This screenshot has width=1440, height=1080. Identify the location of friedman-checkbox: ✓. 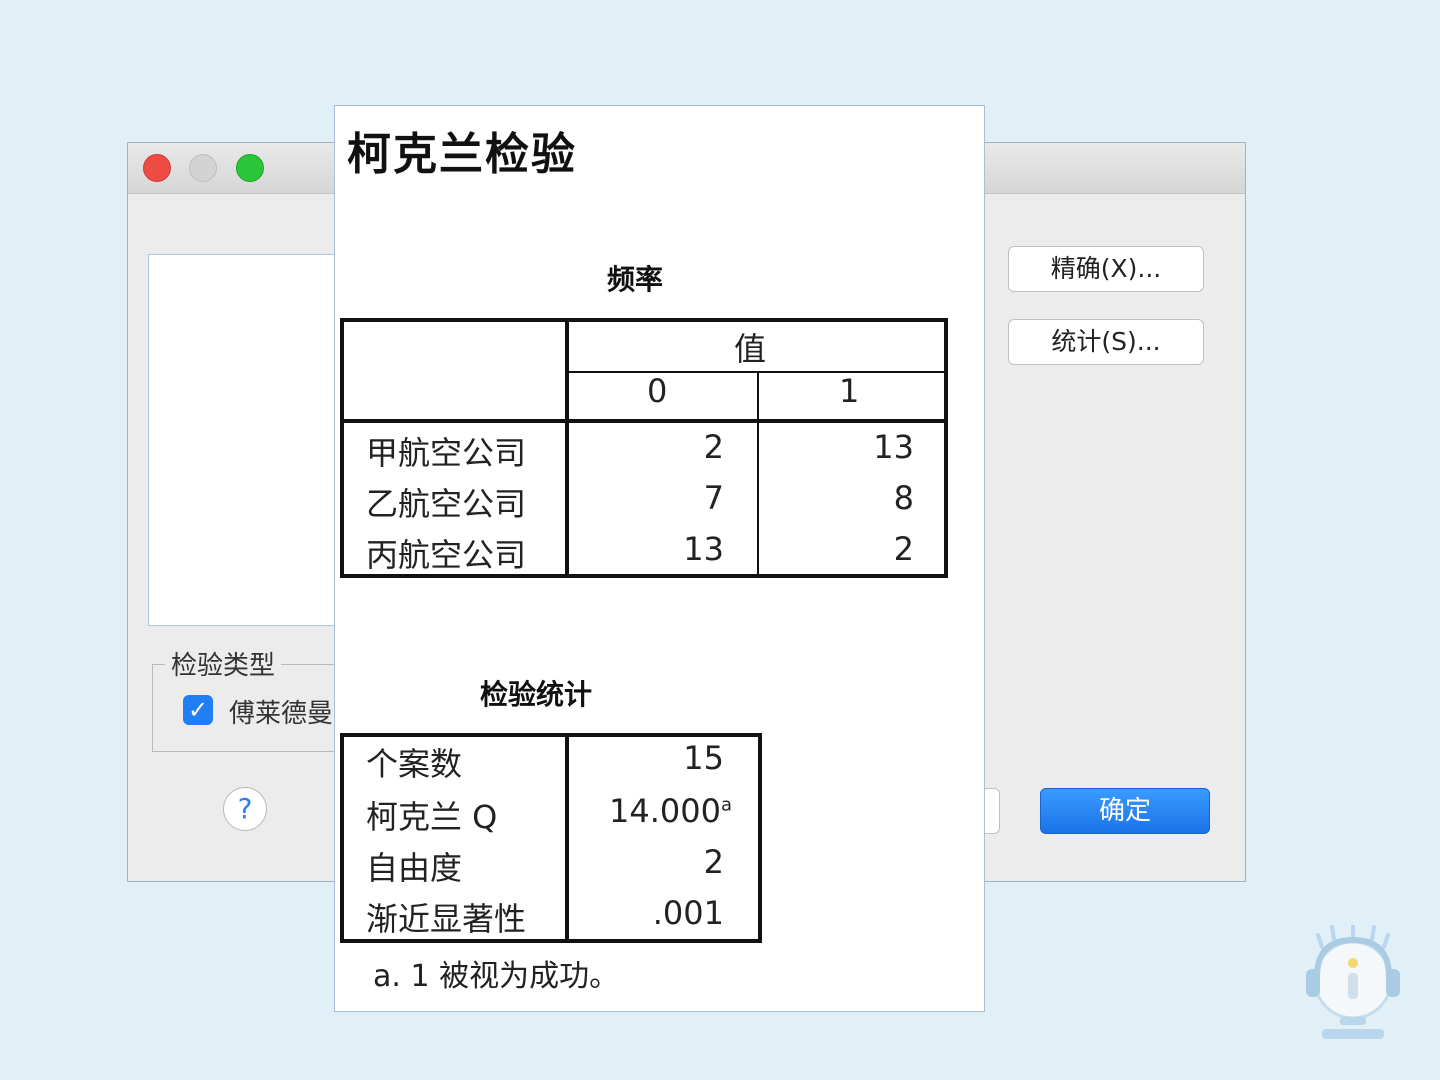
(198, 710).